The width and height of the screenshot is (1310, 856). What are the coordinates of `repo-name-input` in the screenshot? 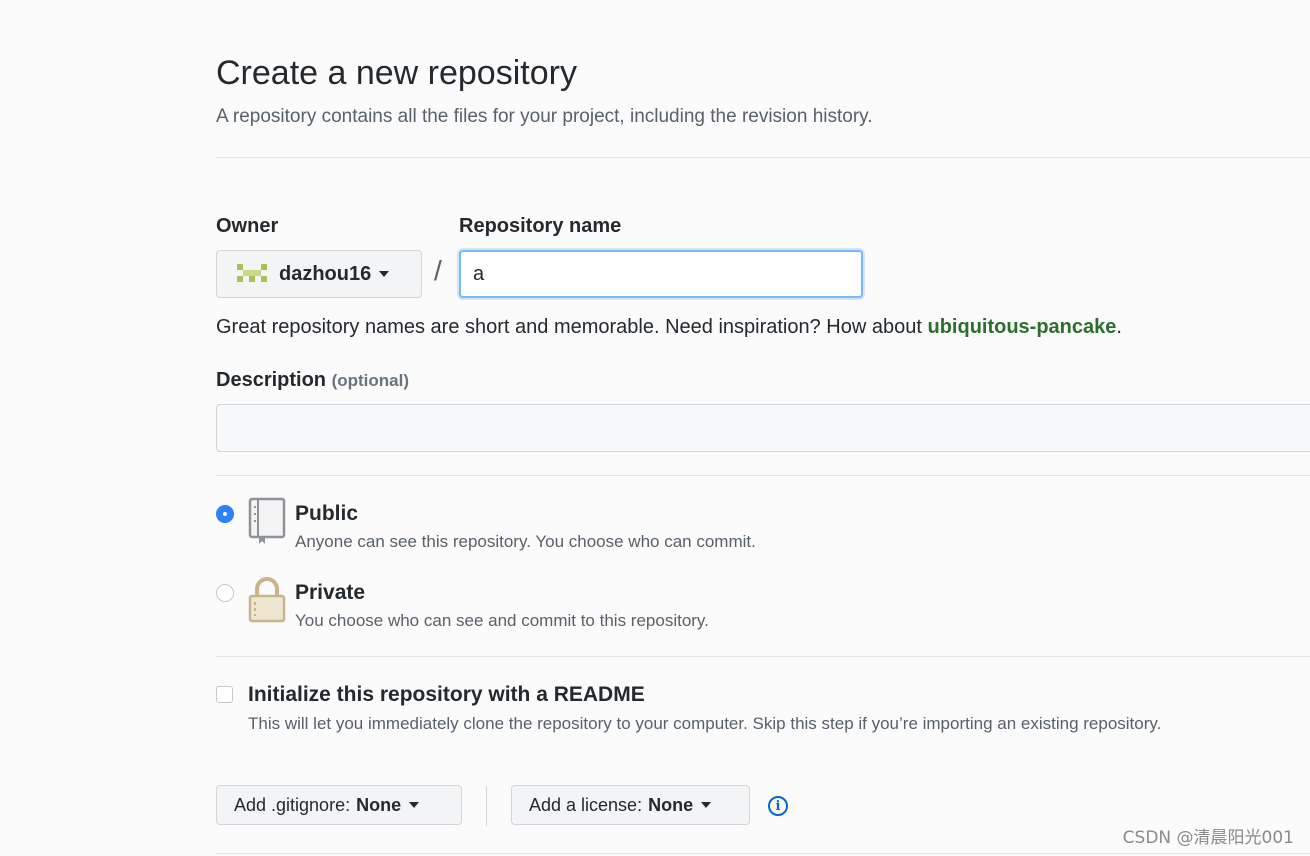 It's located at (661, 274).